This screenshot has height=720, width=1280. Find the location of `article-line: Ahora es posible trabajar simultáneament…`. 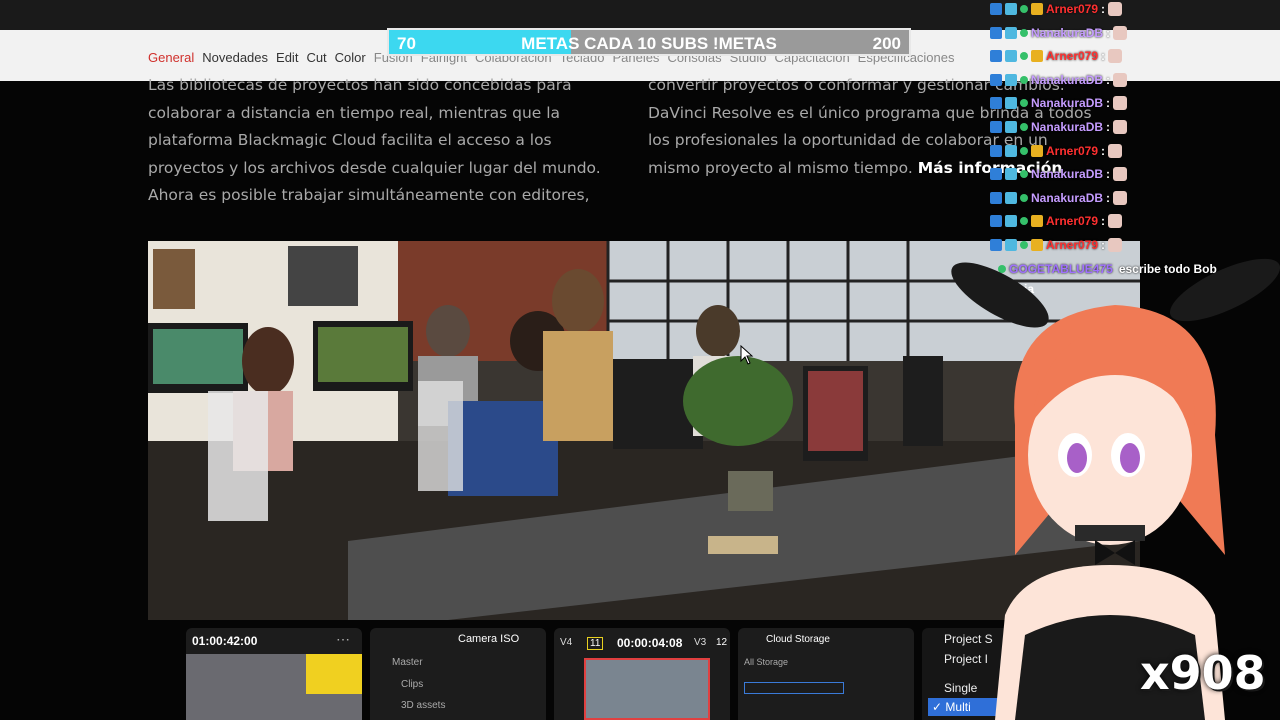

article-line: Ahora es posible trabajar simultáneament… is located at coordinates (369, 195).